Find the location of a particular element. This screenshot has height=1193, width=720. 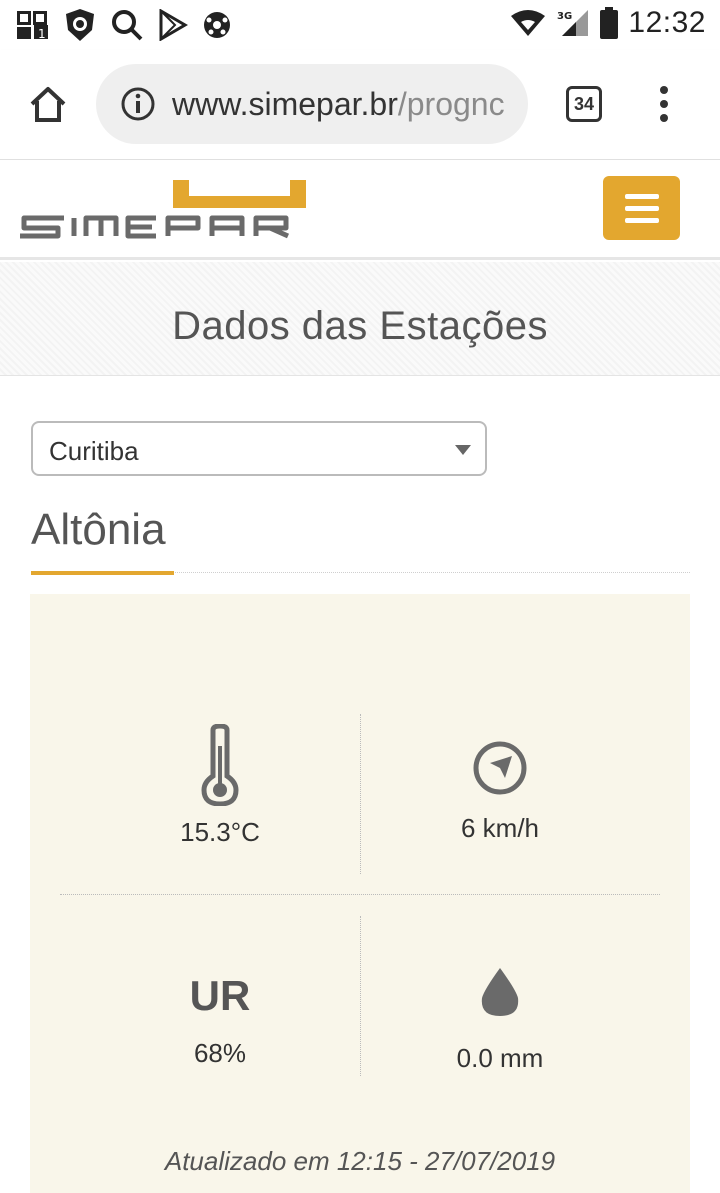

browser-toolbar: www.simepar.br/prognc 34 is located at coordinates (360, 105).